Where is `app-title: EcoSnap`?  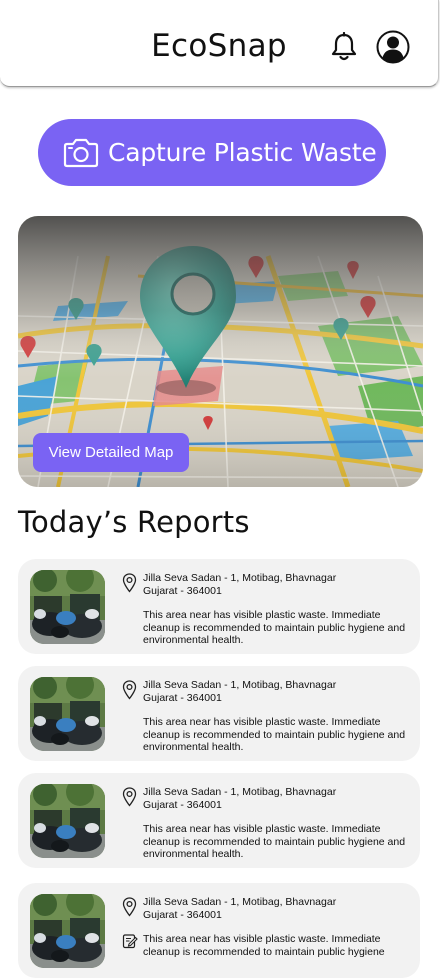 app-title: EcoSnap is located at coordinates (219, 46).